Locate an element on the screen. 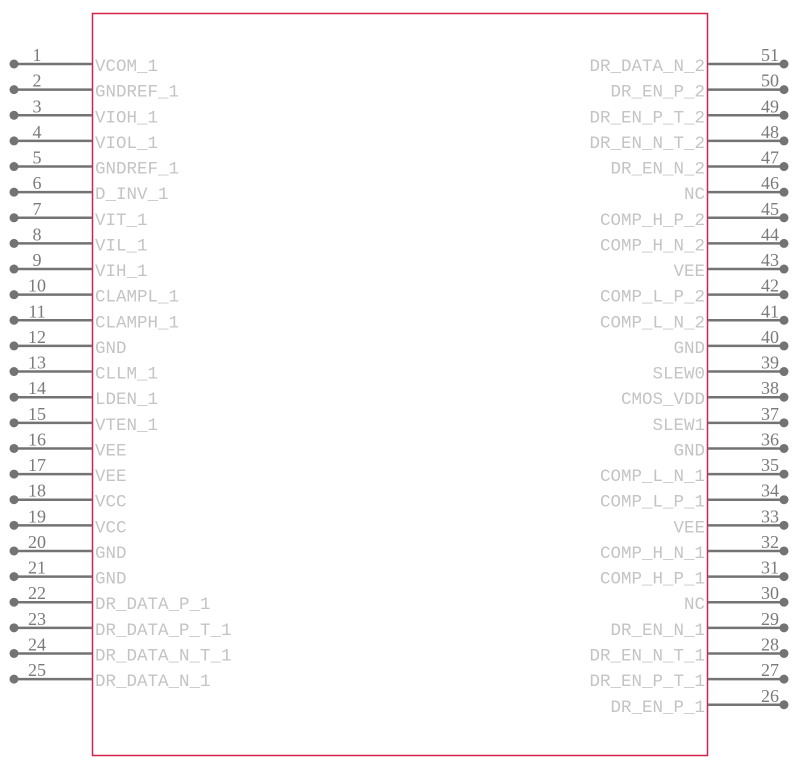 This screenshot has height=769, width=800. pin-label: COMP_H_N_2 is located at coordinates (652, 246).